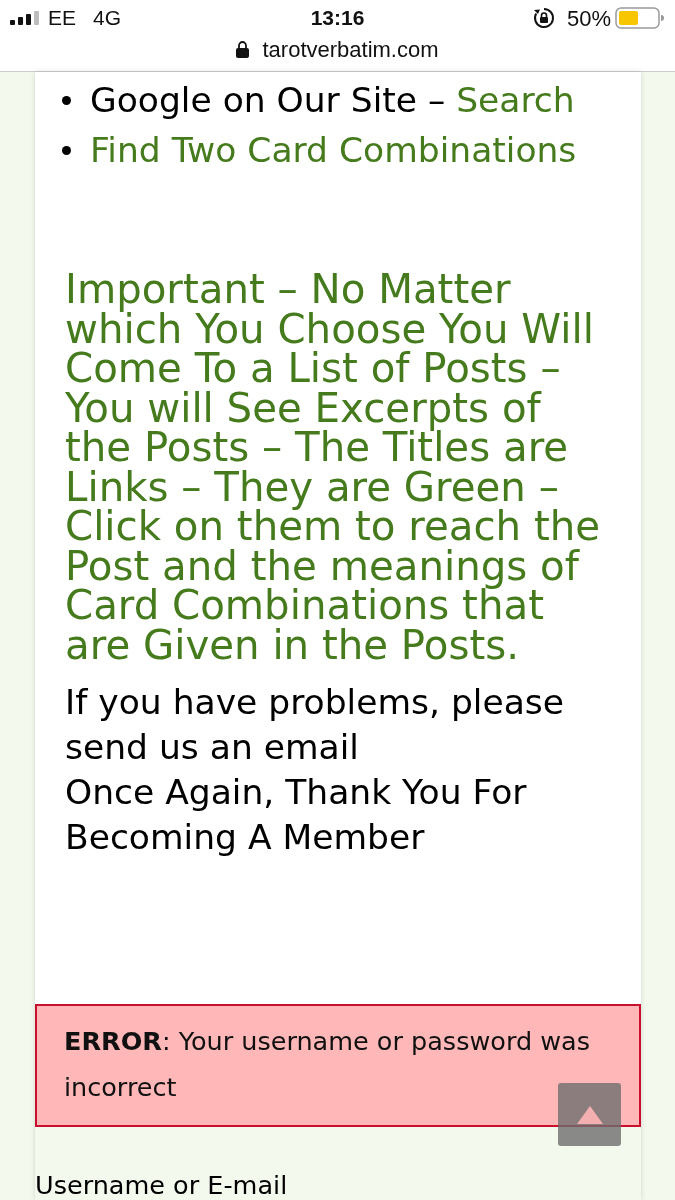 The image size is (675, 1200). Describe the element at coordinates (62, 18) in the screenshot. I see `carrier-name: EE` at that location.